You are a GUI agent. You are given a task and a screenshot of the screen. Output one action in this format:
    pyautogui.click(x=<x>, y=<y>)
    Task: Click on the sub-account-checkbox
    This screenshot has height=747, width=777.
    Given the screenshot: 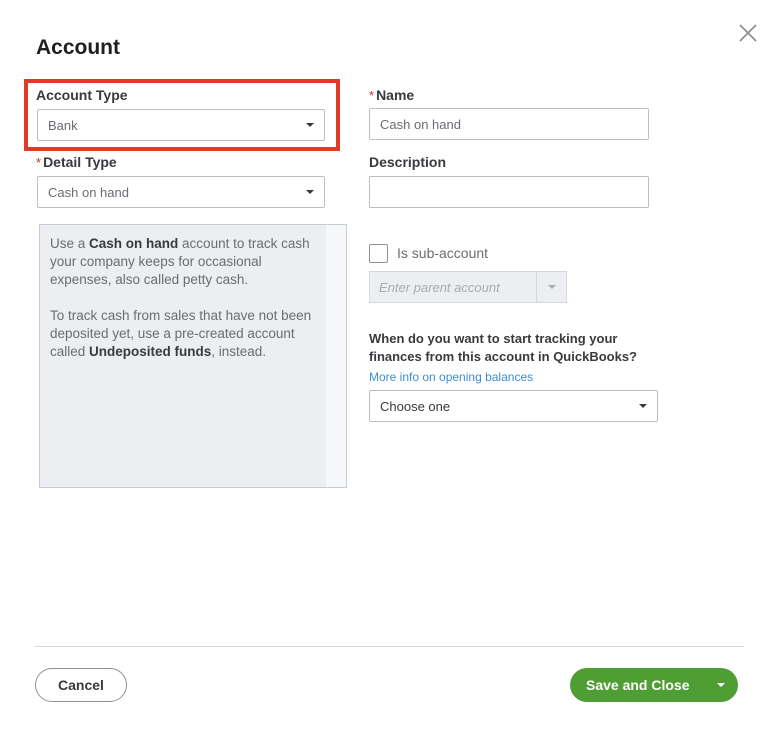 What is the action you would take?
    pyautogui.click(x=378, y=253)
    